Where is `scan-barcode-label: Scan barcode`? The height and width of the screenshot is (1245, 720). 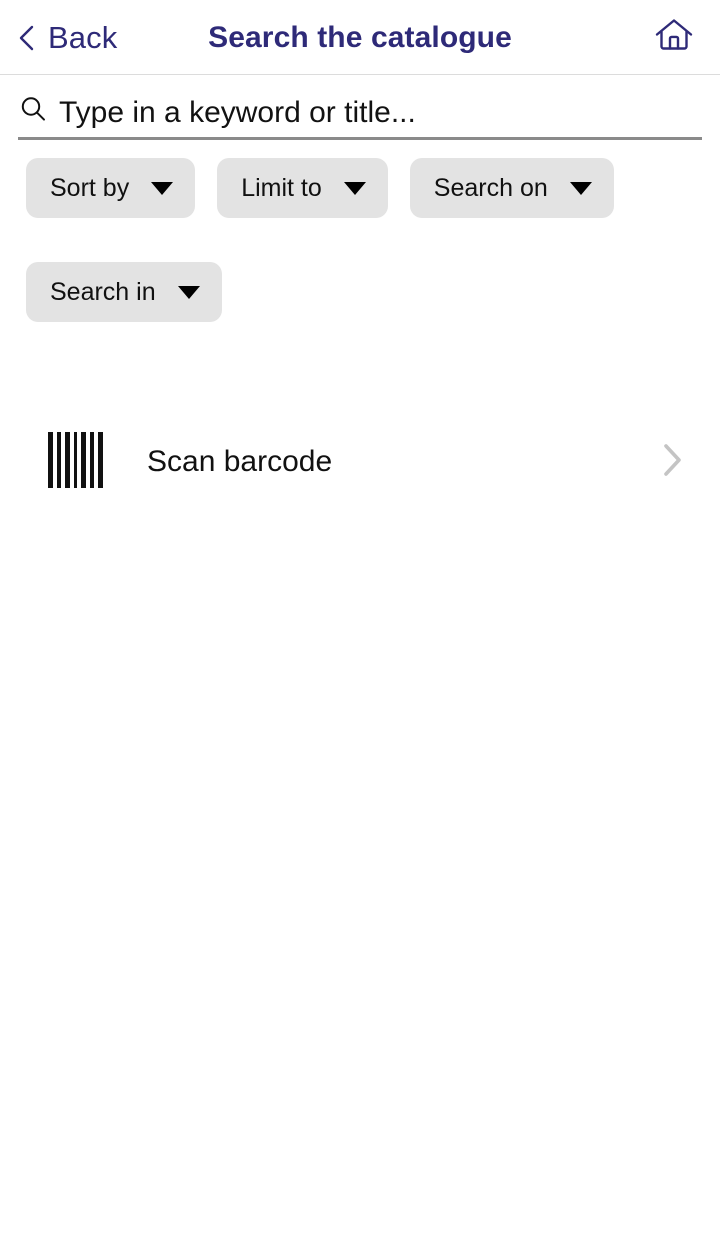
scan-barcode-label: Scan barcode is located at coordinates (240, 461).